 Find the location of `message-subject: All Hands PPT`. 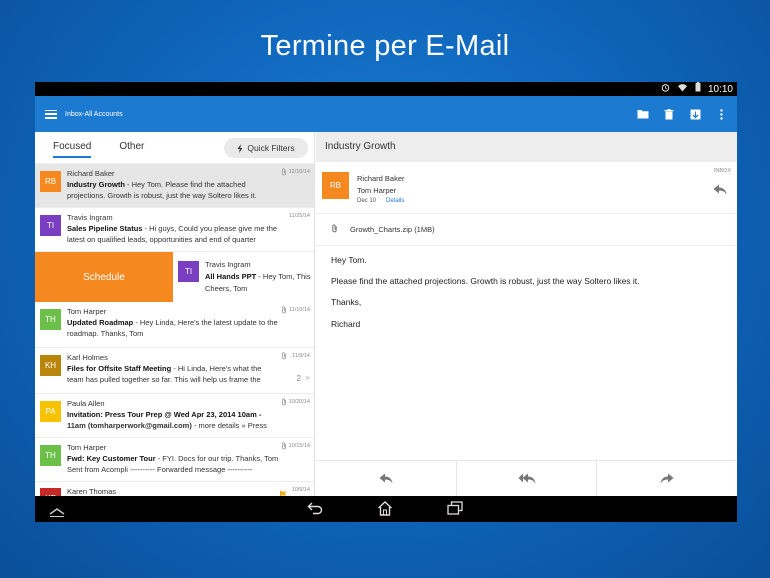

message-subject: All Hands PPT is located at coordinates (231, 276).